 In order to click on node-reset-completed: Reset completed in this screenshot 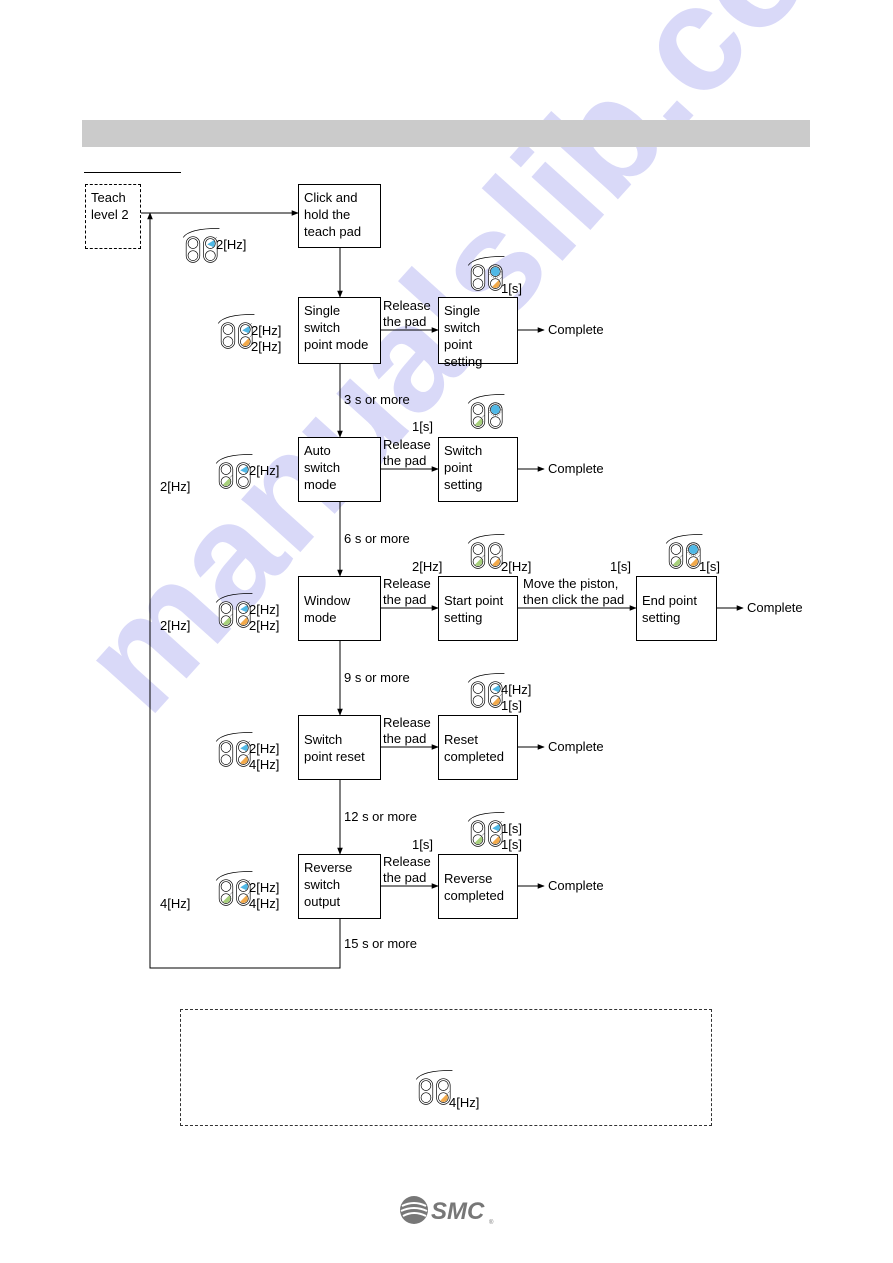, I will do `click(478, 747)`.